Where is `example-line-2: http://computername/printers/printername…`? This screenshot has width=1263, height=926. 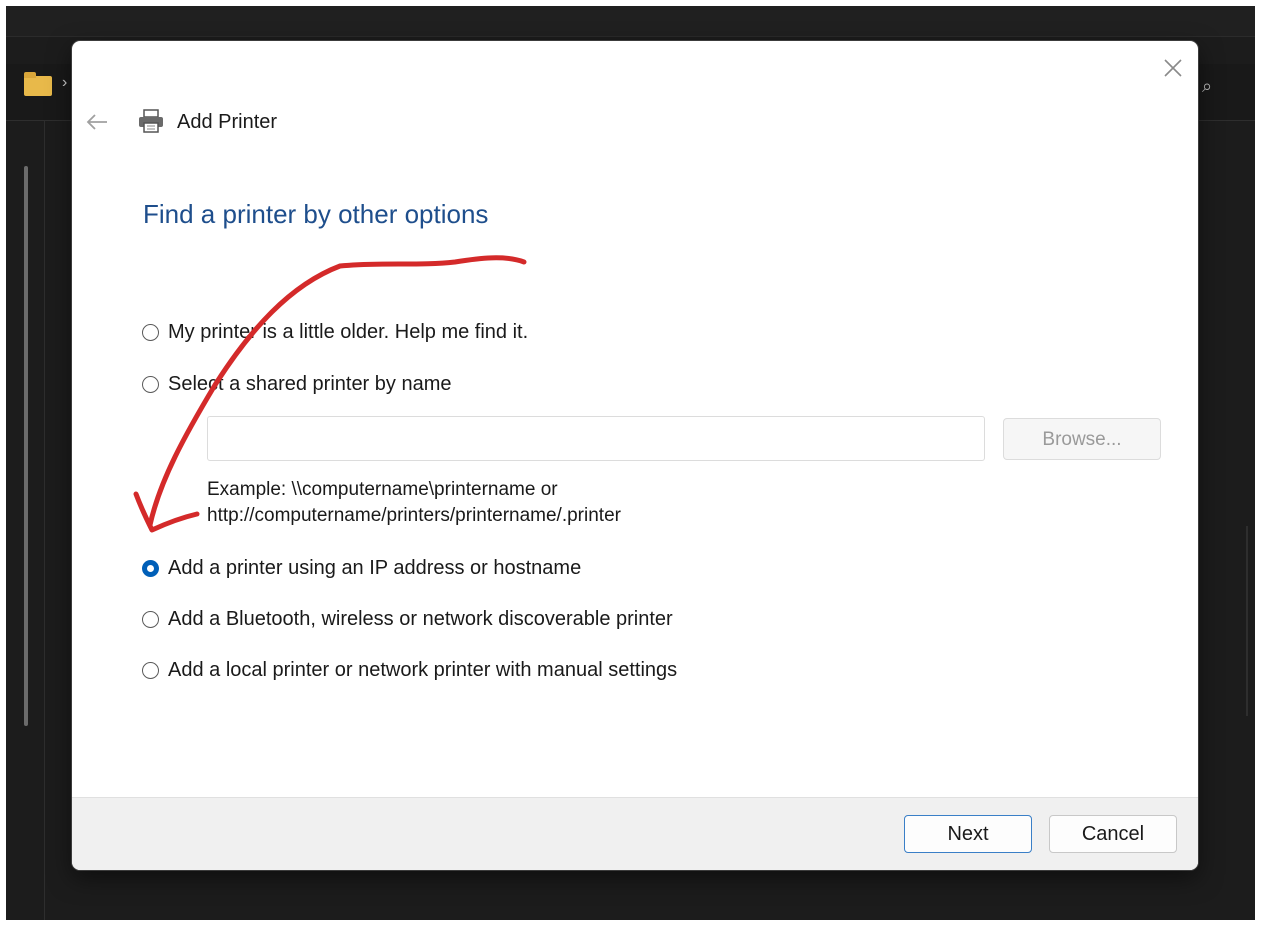
example-line-2: http://computername/printers/printername… is located at coordinates (414, 515).